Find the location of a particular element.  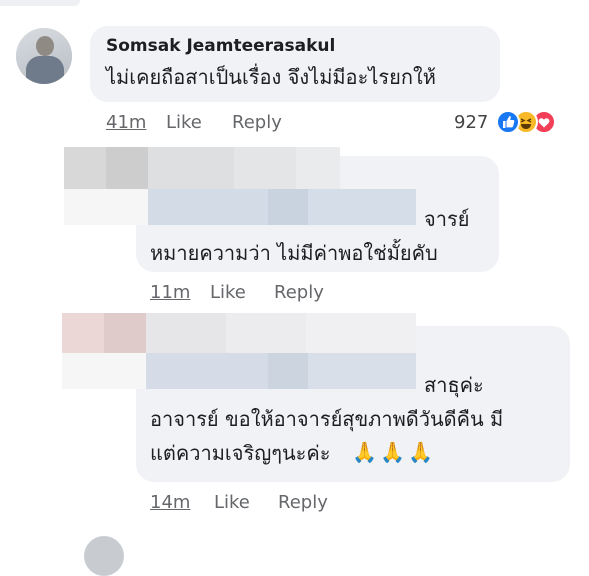

comment-timestamp: 14m is located at coordinates (170, 502).